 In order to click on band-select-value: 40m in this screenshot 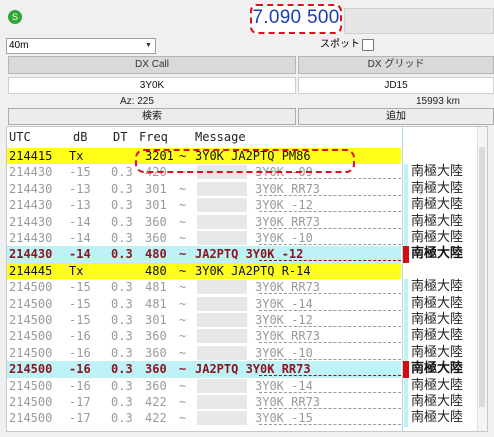, I will do `click(19, 45)`.